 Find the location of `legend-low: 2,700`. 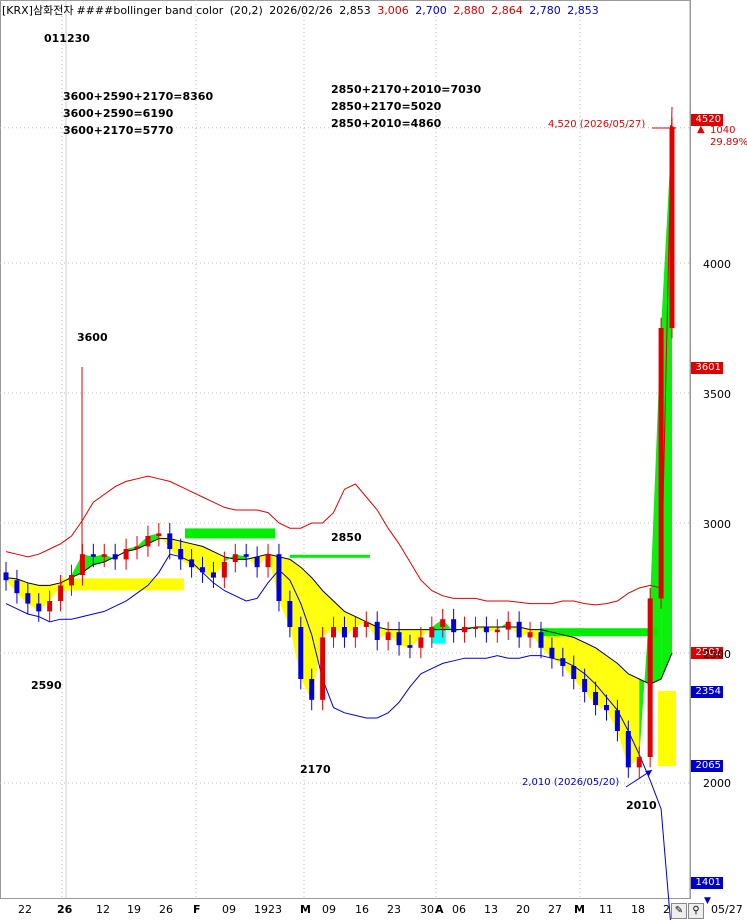

legend-low: 2,700 is located at coordinates (431, 10).